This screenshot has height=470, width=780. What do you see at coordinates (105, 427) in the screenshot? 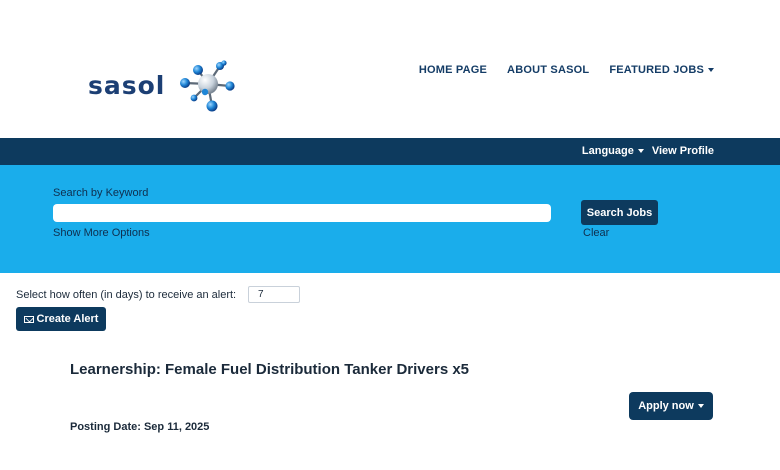
I see `posting-date-label: Posting Date:` at bounding box center [105, 427].